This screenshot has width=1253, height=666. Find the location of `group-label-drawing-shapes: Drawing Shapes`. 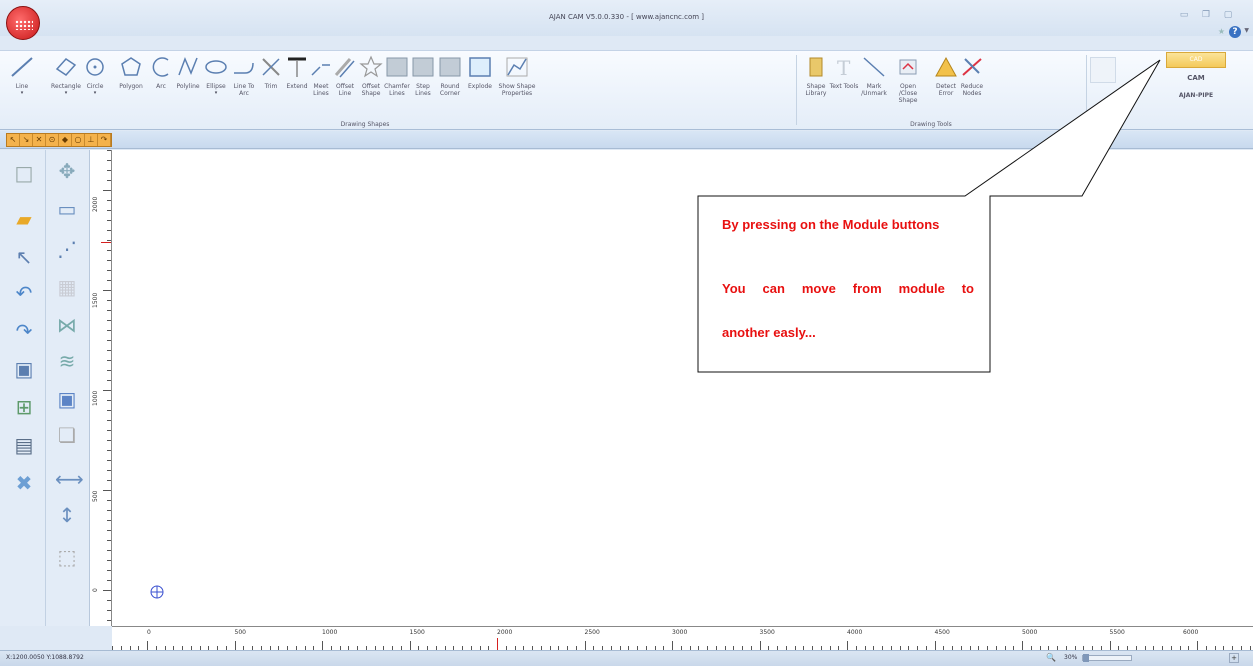

group-label-drawing-shapes: Drawing Shapes is located at coordinates (365, 124).